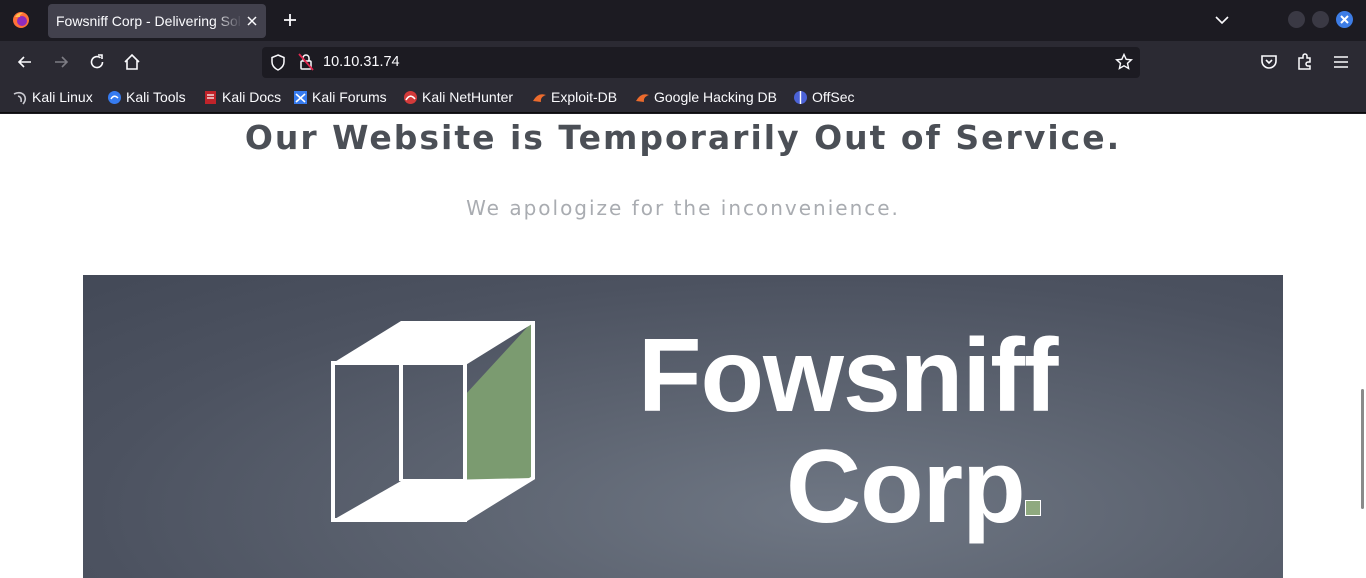 This screenshot has width=1366, height=578. Describe the element at coordinates (433, 421) in the screenshot. I see `cube-logo-icon` at that location.